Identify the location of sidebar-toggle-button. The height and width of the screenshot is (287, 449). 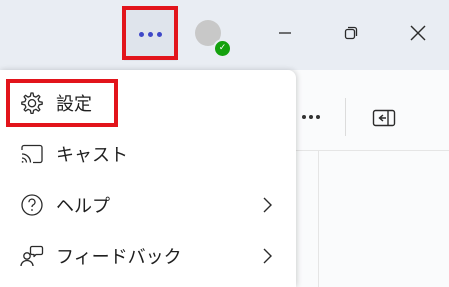
(384, 118).